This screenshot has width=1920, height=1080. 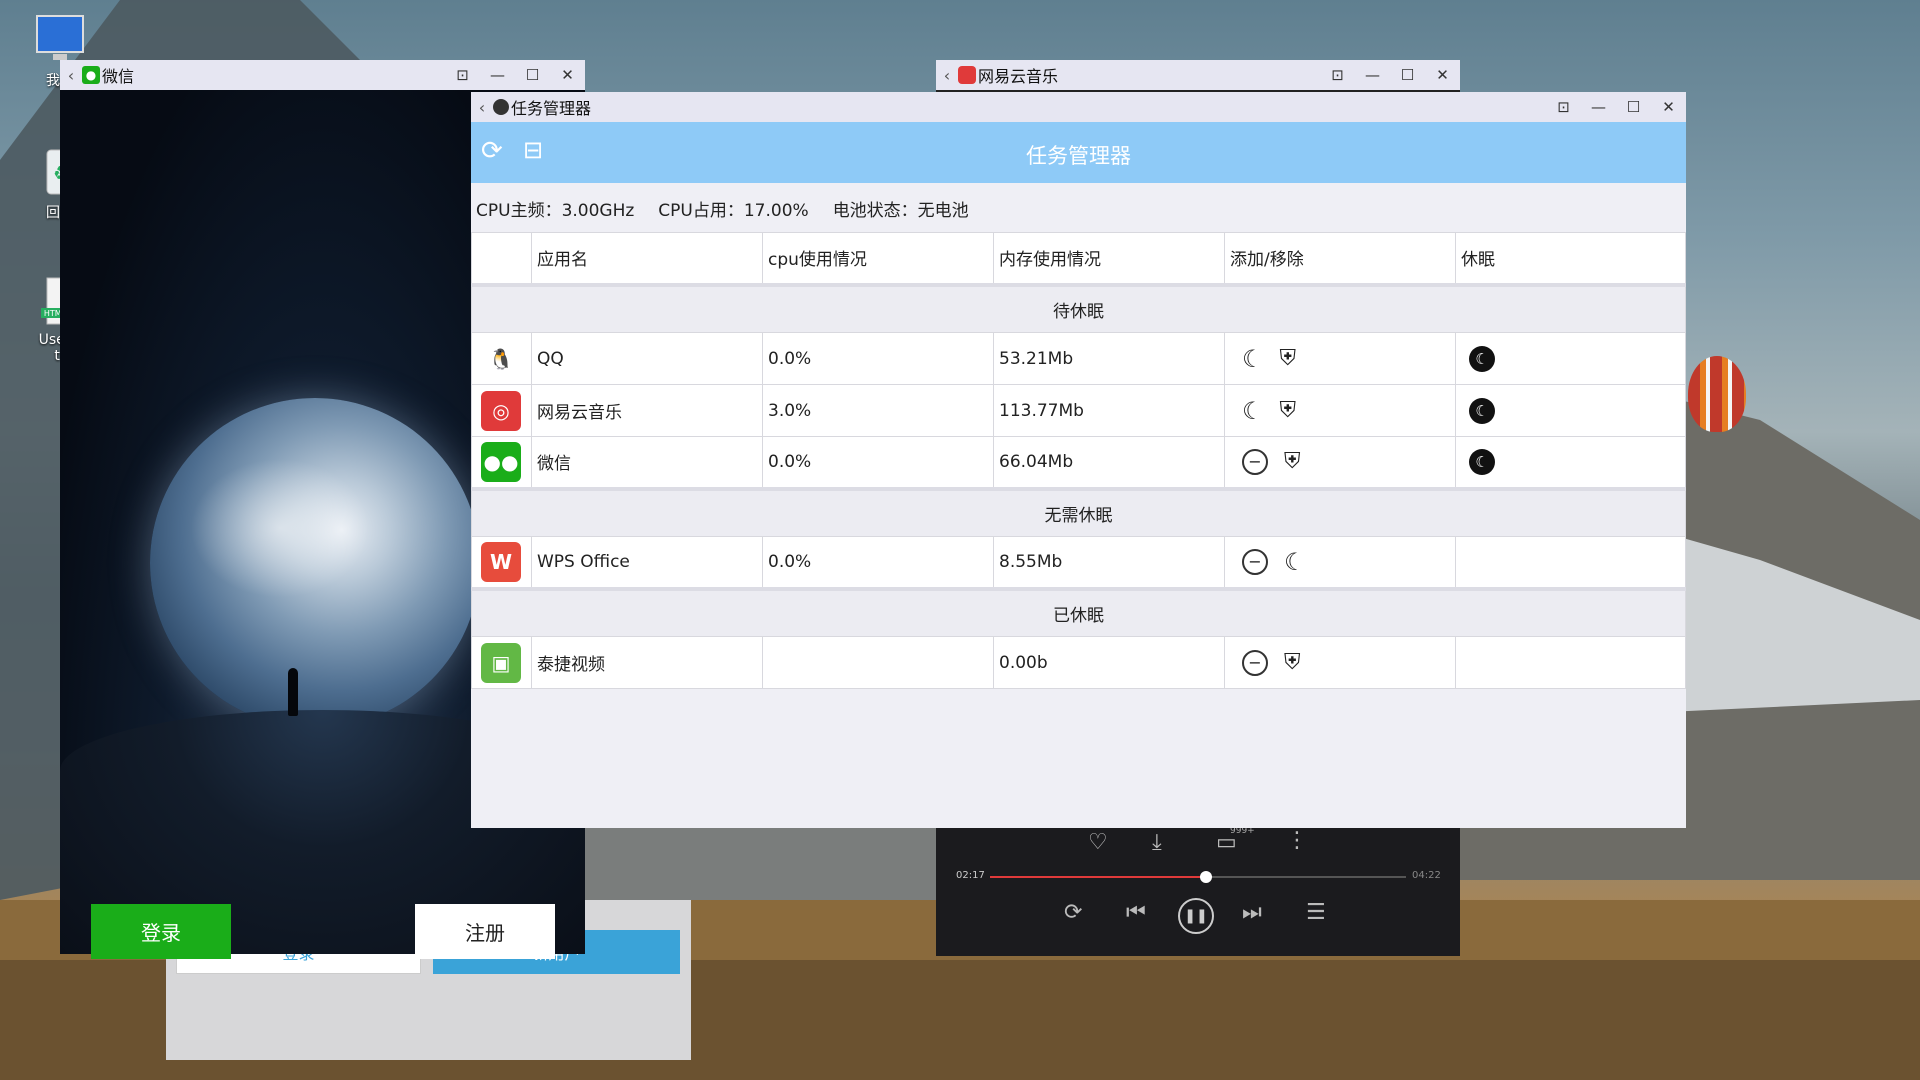 I want to click on cpu-value: 3.0%, so click(x=878, y=410).